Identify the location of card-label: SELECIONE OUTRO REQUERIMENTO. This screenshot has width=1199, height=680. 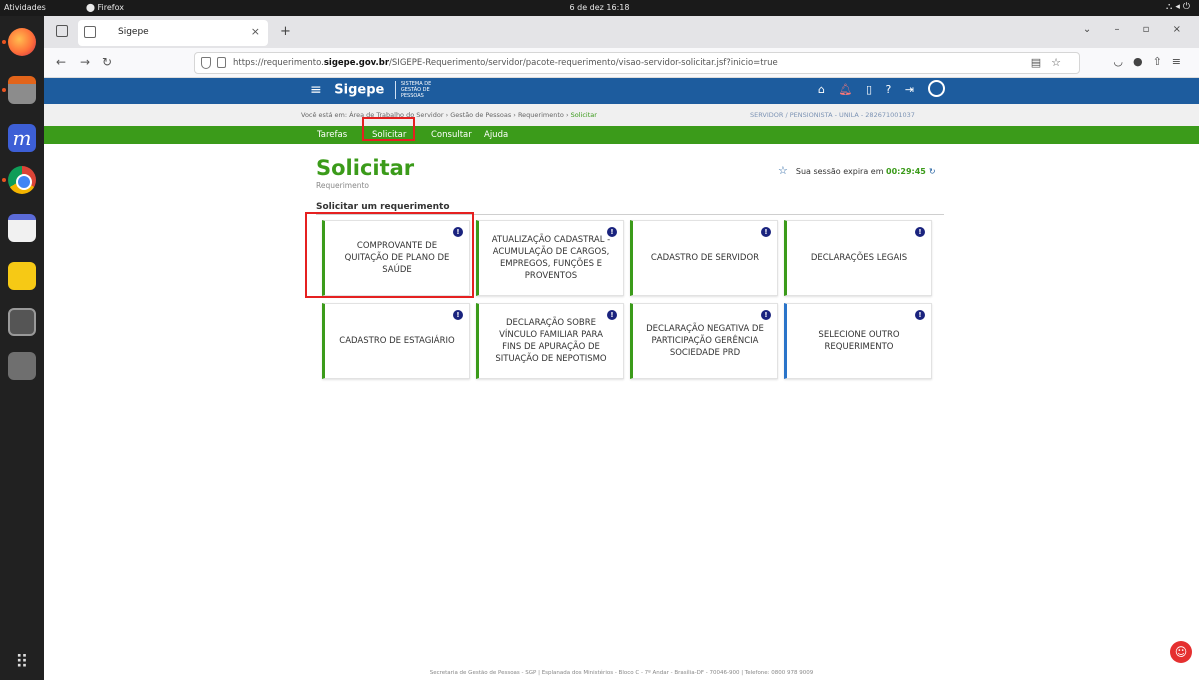
(859, 341).